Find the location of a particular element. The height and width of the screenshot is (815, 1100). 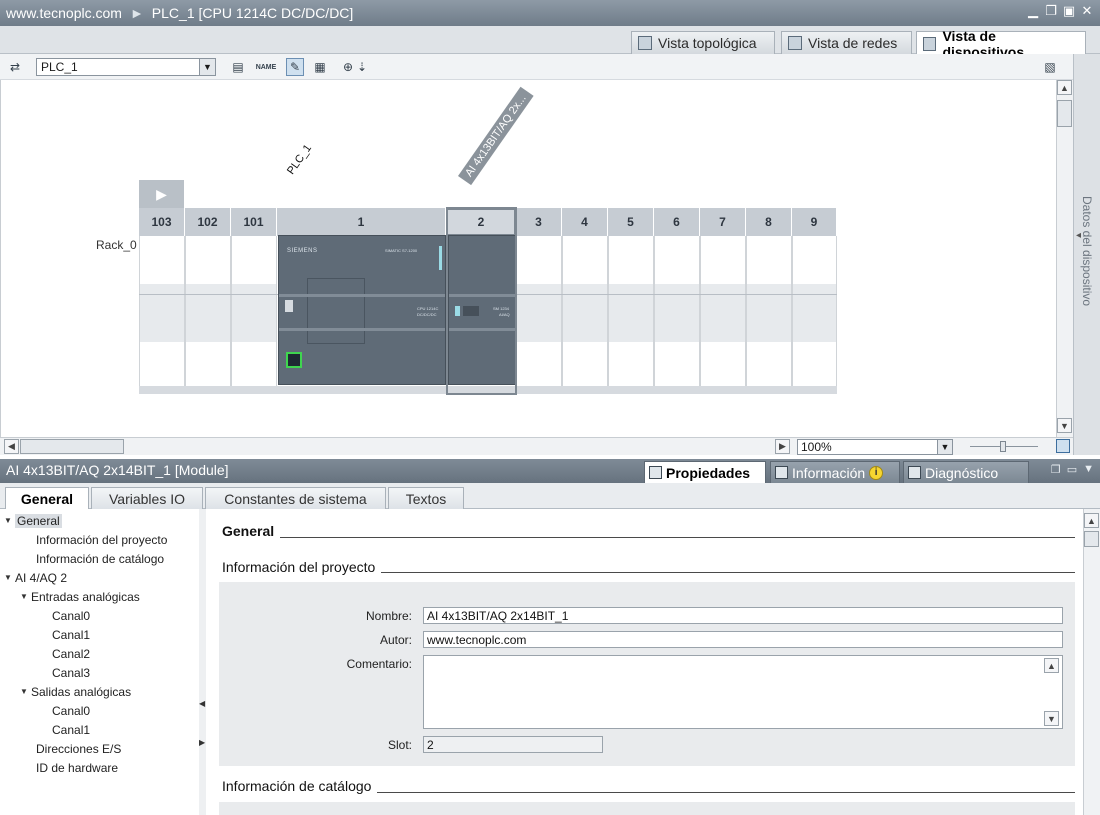

canvas-vertical-scrollbar: ▲ ▼ is located at coordinates (1064, 258).